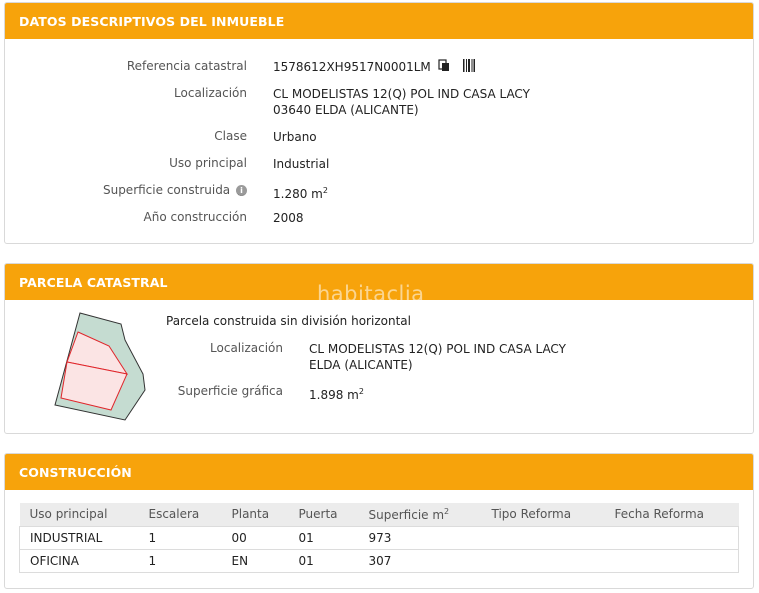 The height and width of the screenshot is (593, 759). Describe the element at coordinates (543, 515) in the screenshot. I see `col-tipo-reforma: Tipo Reforma` at that location.